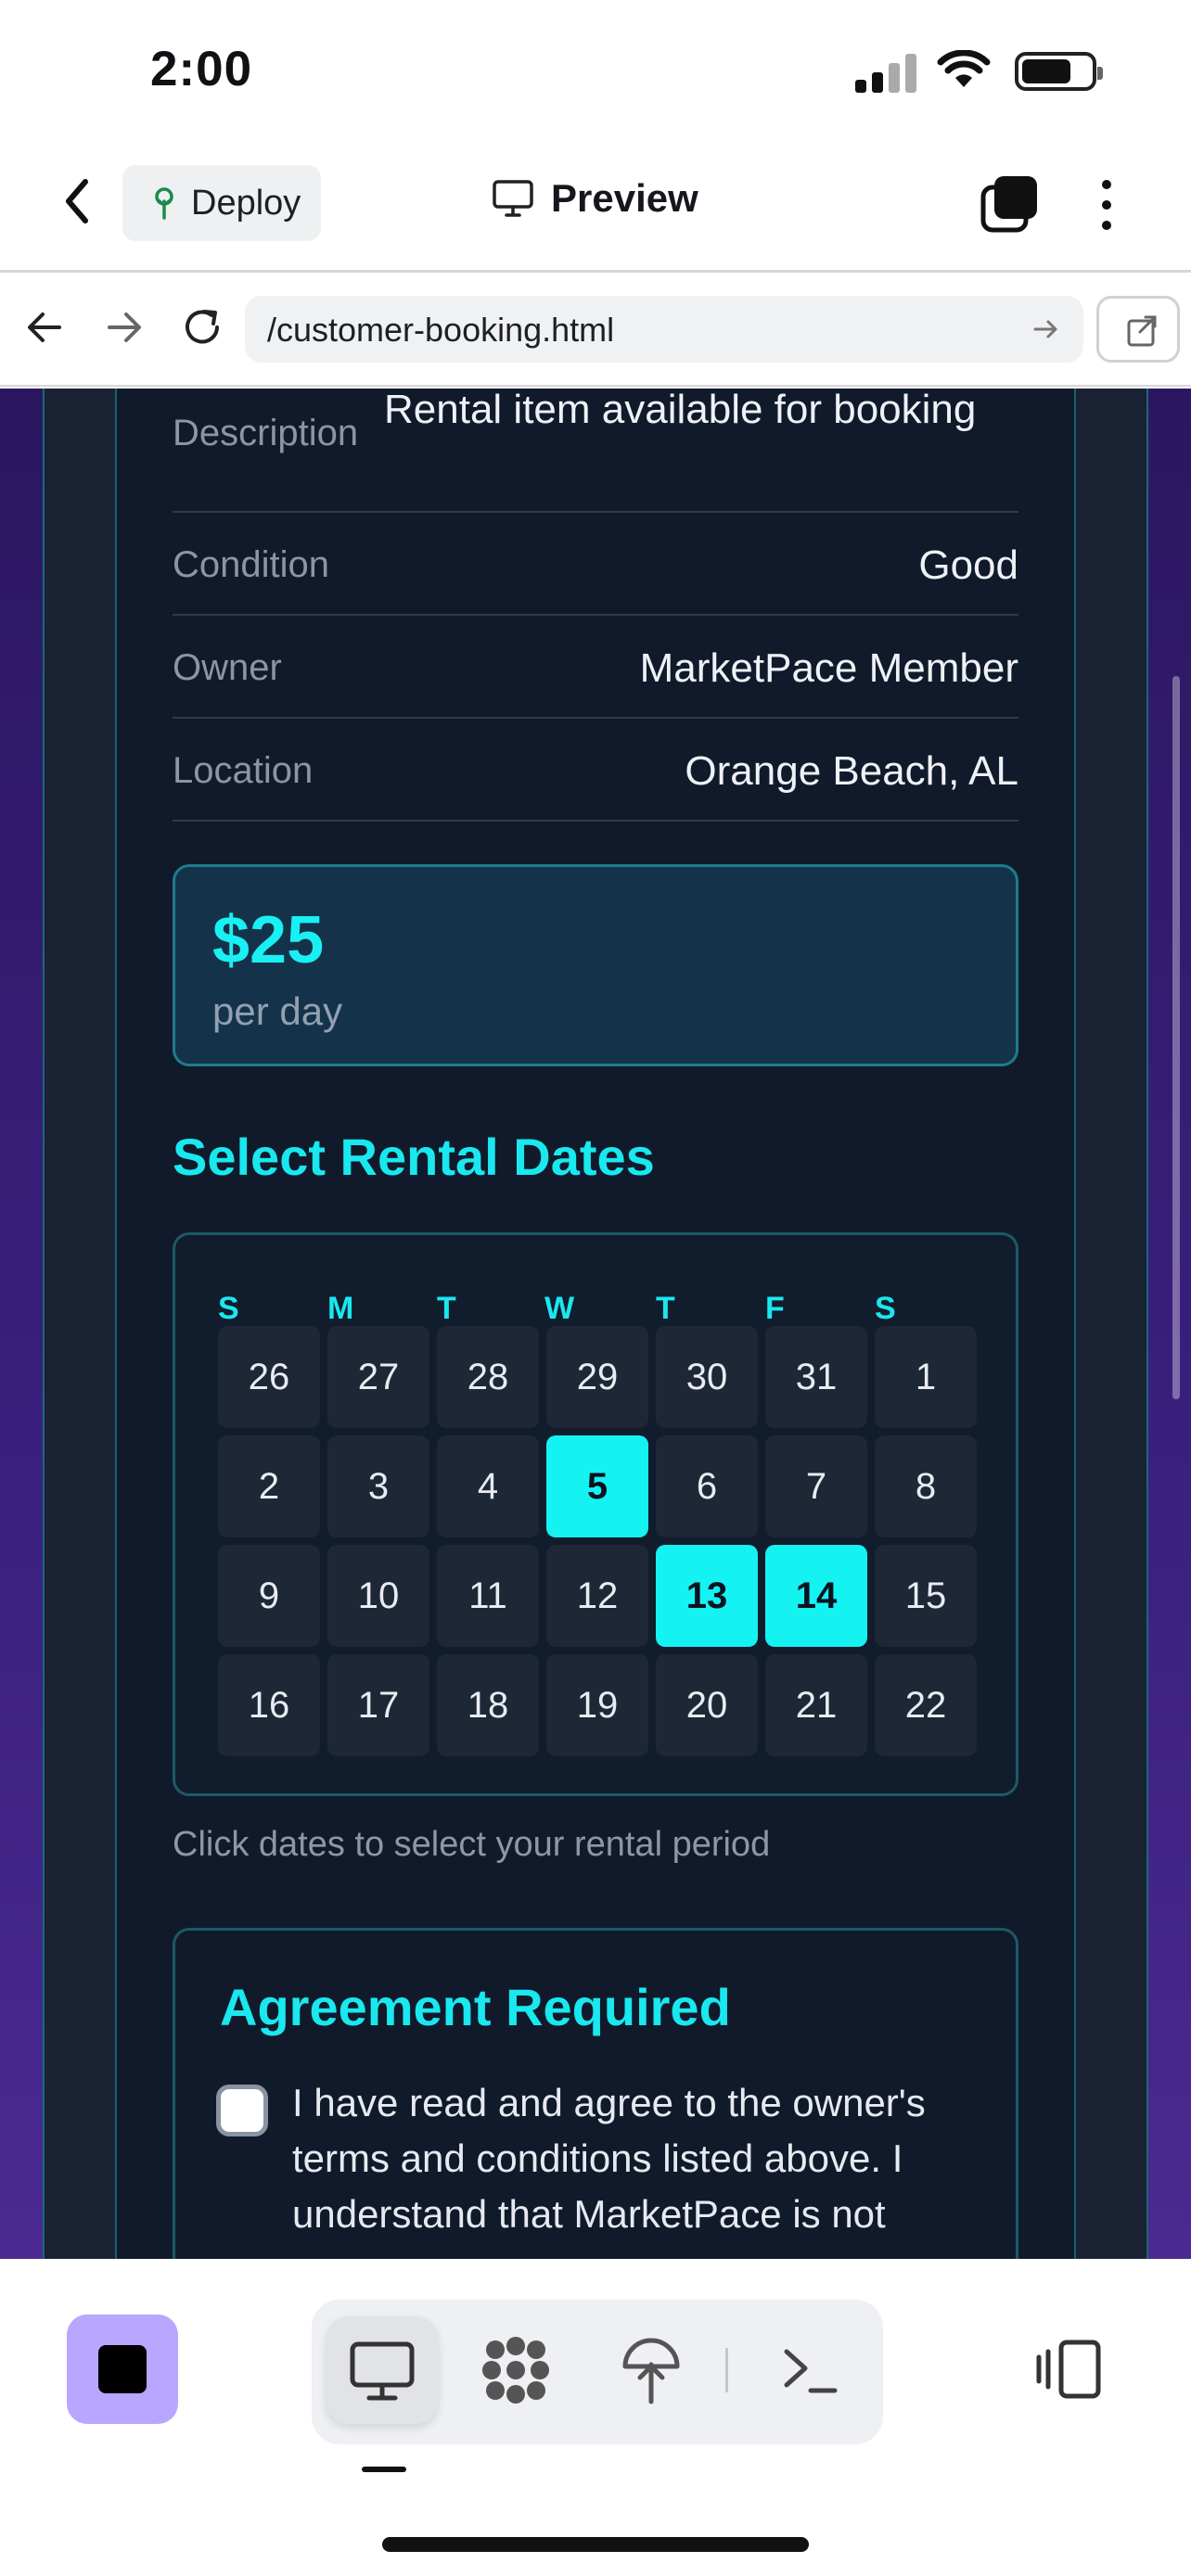 This screenshot has height=2576, width=1191. I want to click on calendar-day: 17, so click(378, 1705).